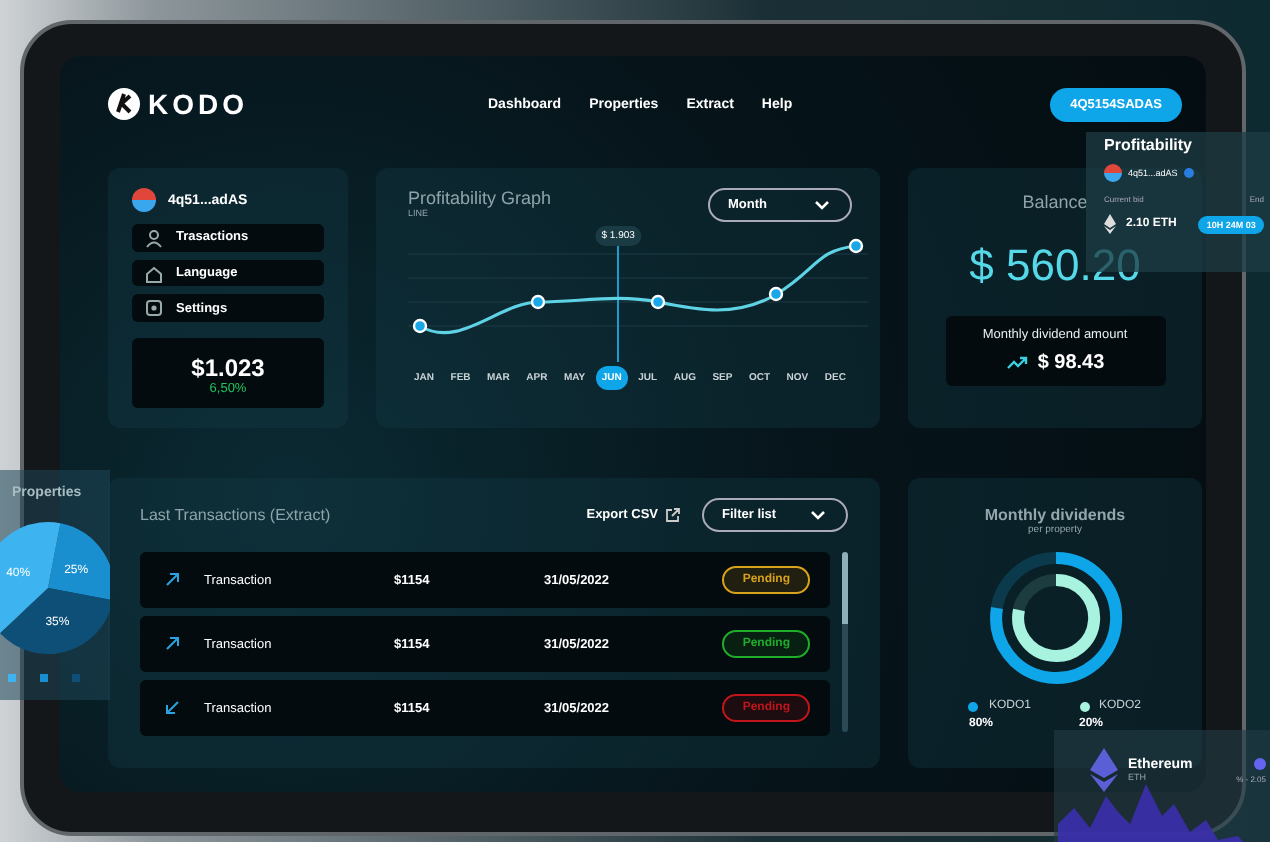 Image resolution: width=1270 pixels, height=842 pixels. Describe the element at coordinates (1055, 266) in the screenshot. I see `balance-amount: $ 560.20` at that location.